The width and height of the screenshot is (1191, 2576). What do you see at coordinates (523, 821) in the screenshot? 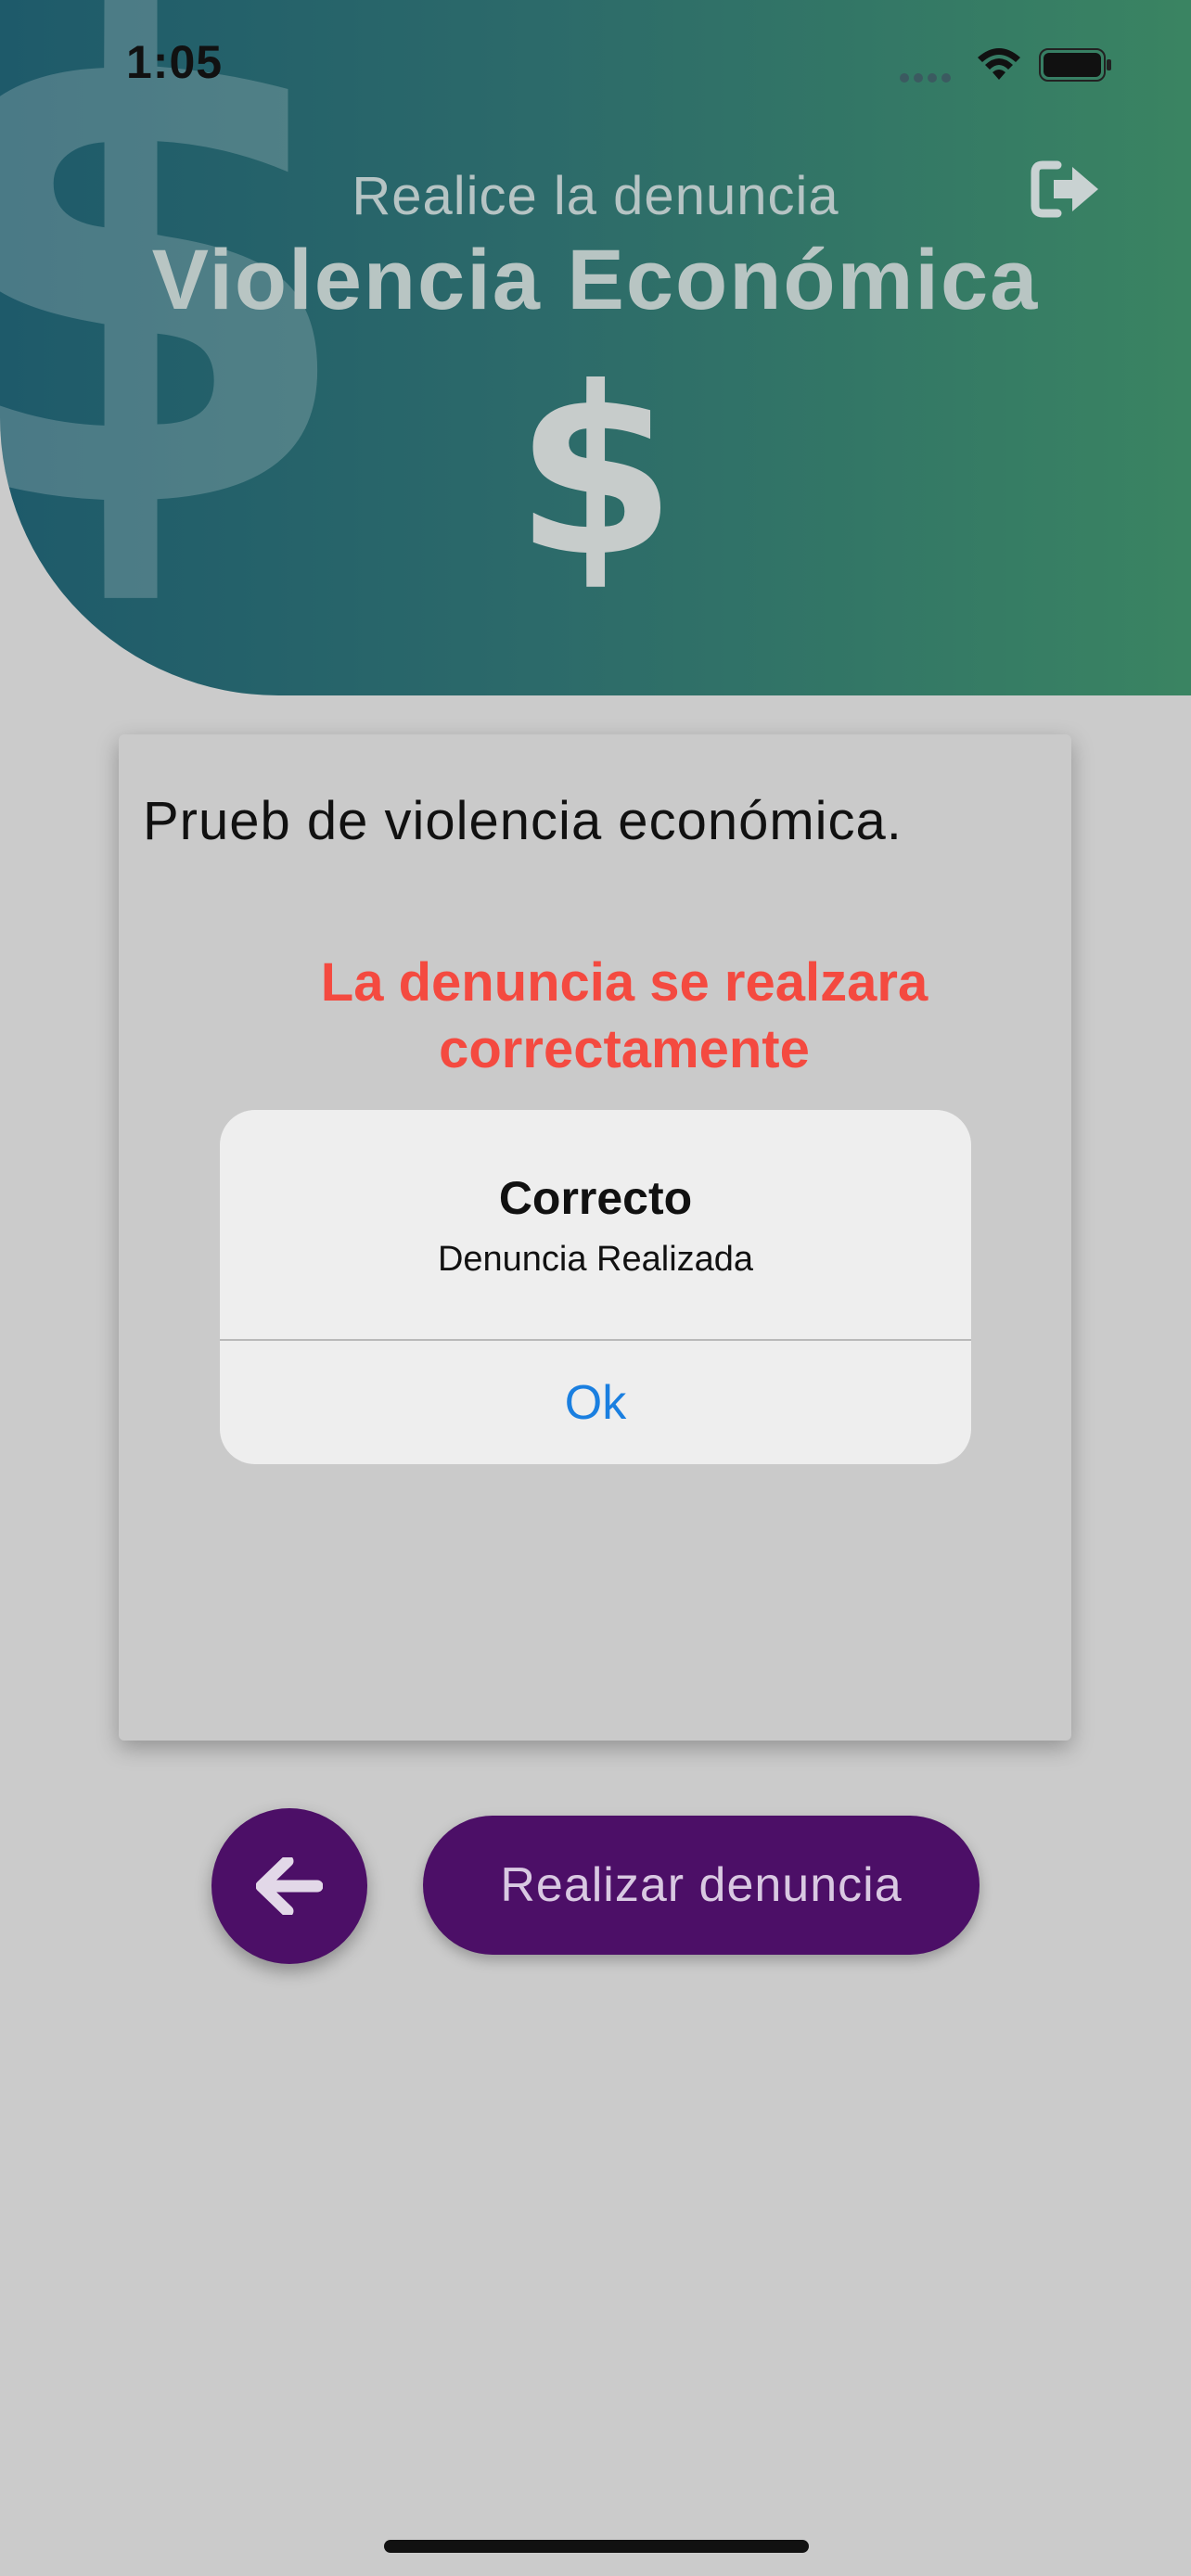
I see `report-description: Prueb de violencia económica.` at bounding box center [523, 821].